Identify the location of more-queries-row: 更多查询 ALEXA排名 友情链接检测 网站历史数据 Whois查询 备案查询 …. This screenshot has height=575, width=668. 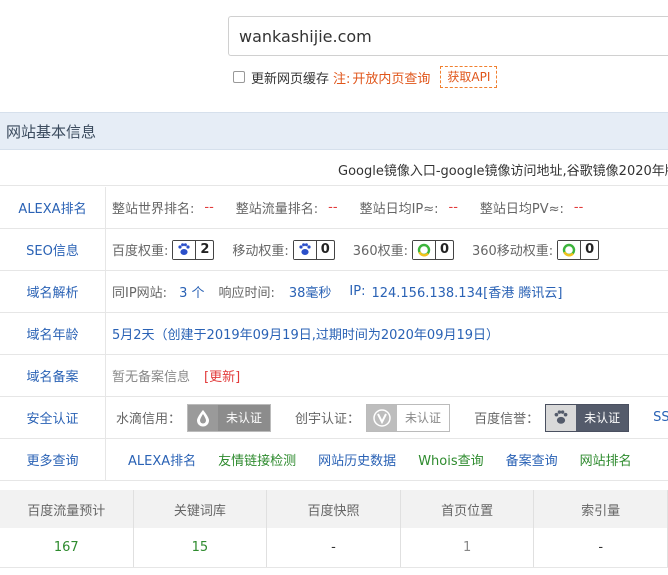
(334, 460).